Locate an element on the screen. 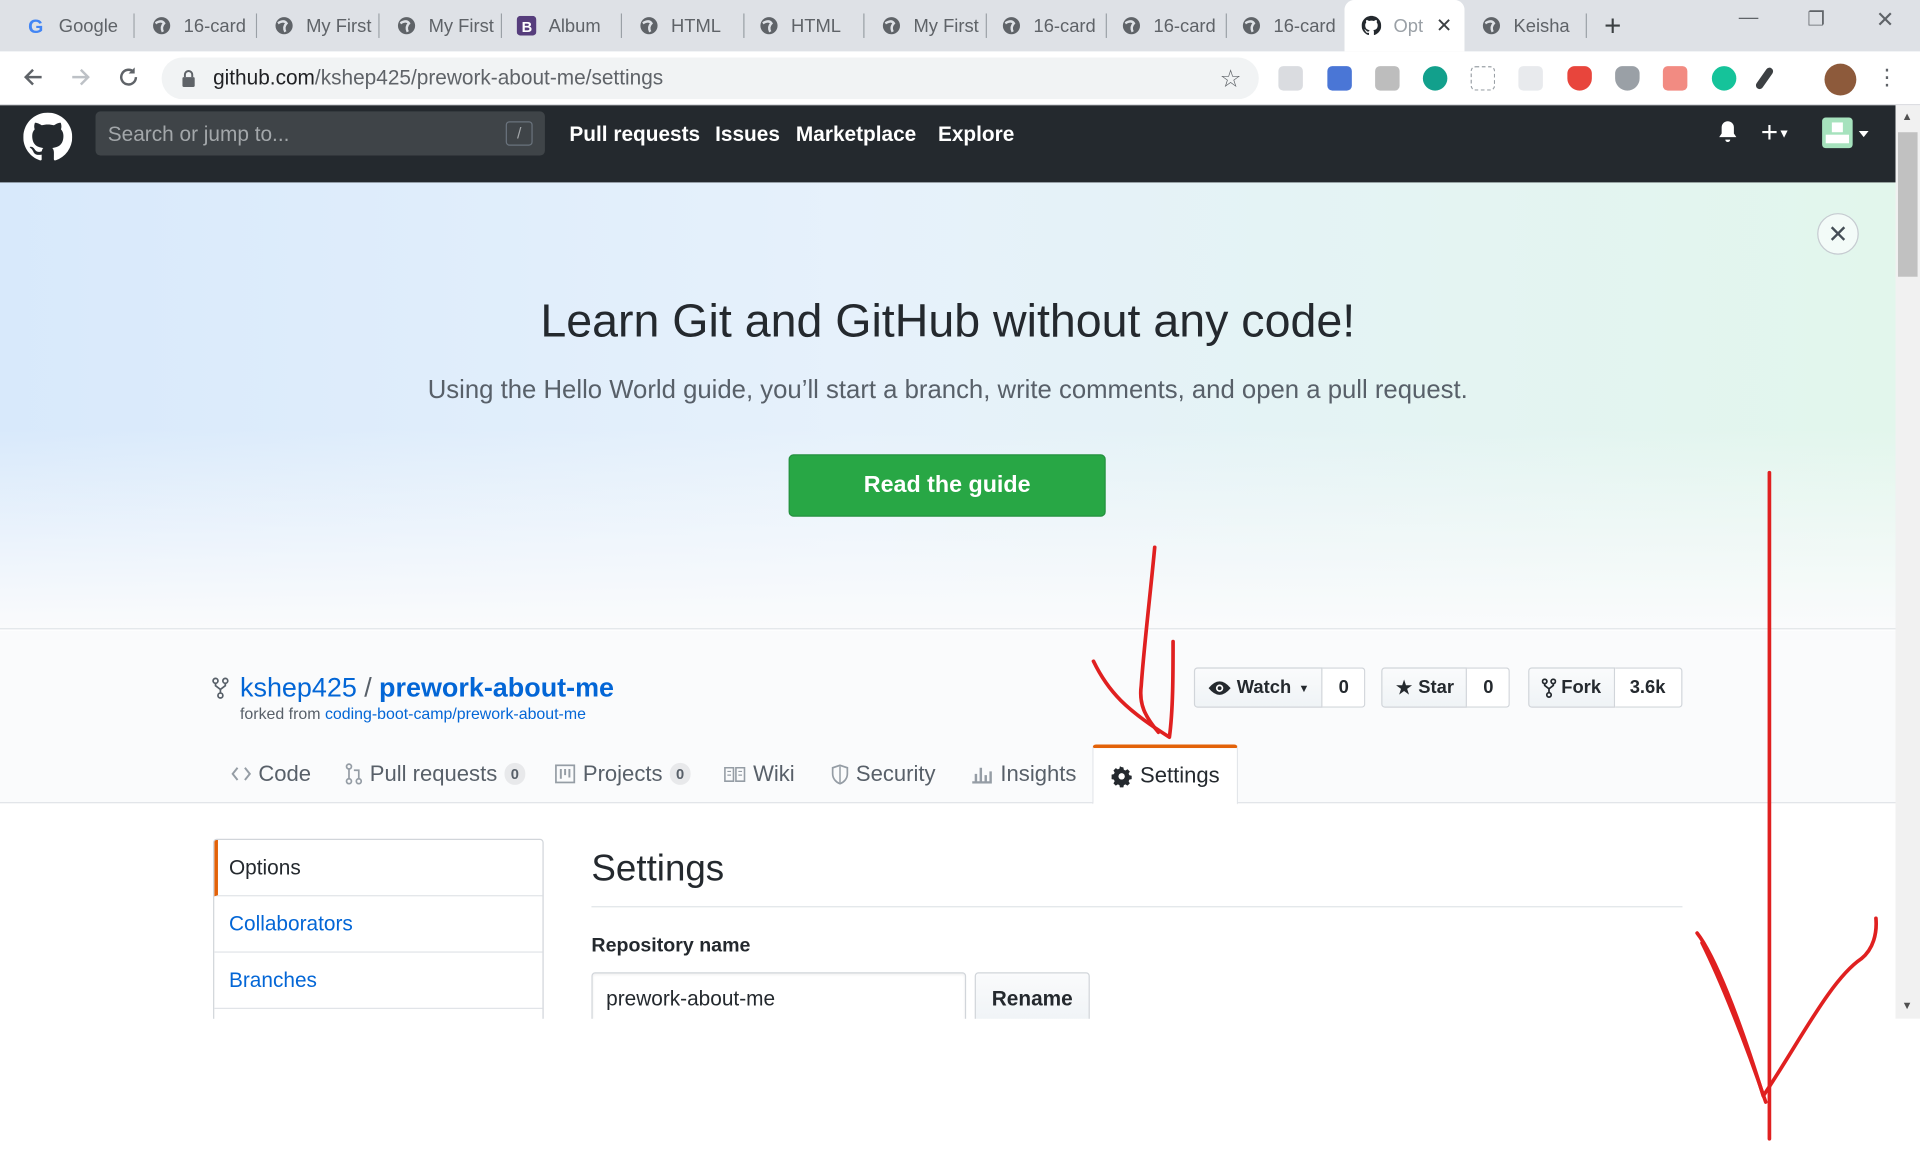  forward-icon is located at coordinates (81, 77).